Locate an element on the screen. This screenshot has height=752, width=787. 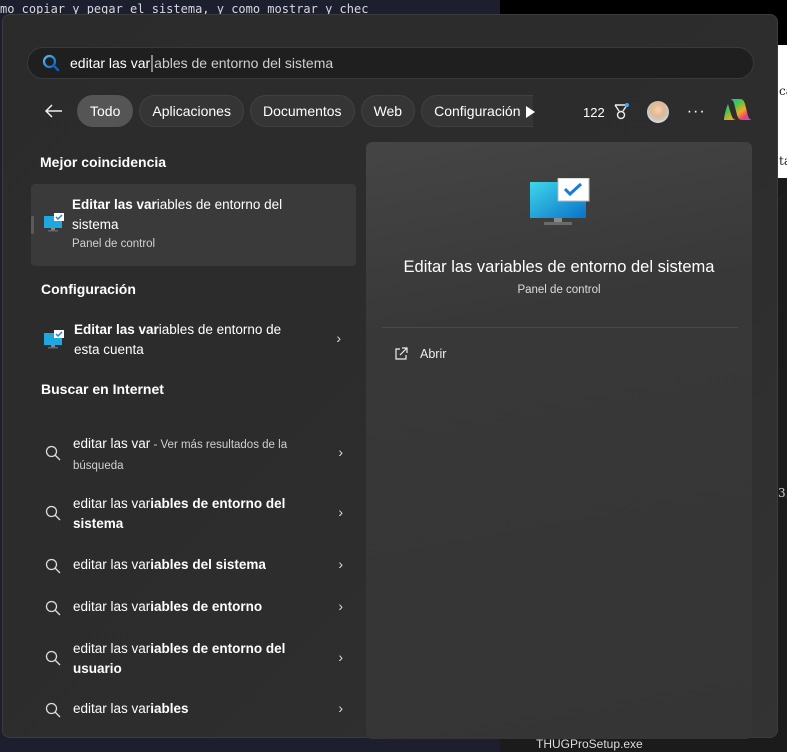
web-result-text: editar las variables de entorno is located at coordinates (168, 606).